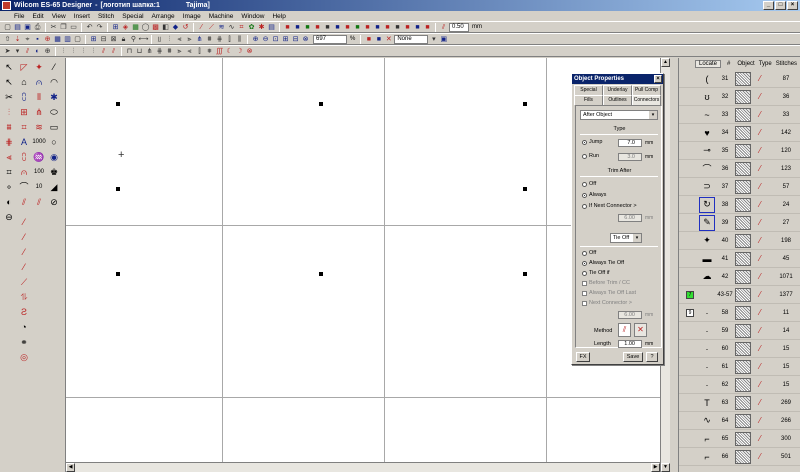 The height and width of the screenshot is (472, 800). What do you see at coordinates (768, 5) in the screenshot?
I see `minimize-button: _` at bounding box center [768, 5].